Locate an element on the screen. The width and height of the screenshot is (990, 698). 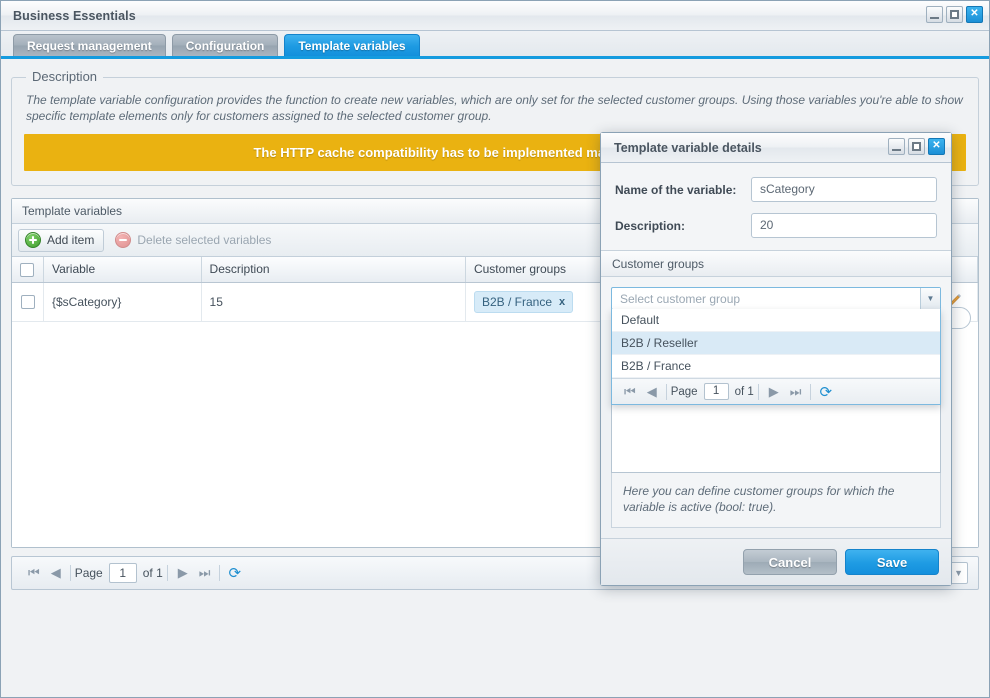
first-page-icon: ⏮ is located at coordinates (33, 573).